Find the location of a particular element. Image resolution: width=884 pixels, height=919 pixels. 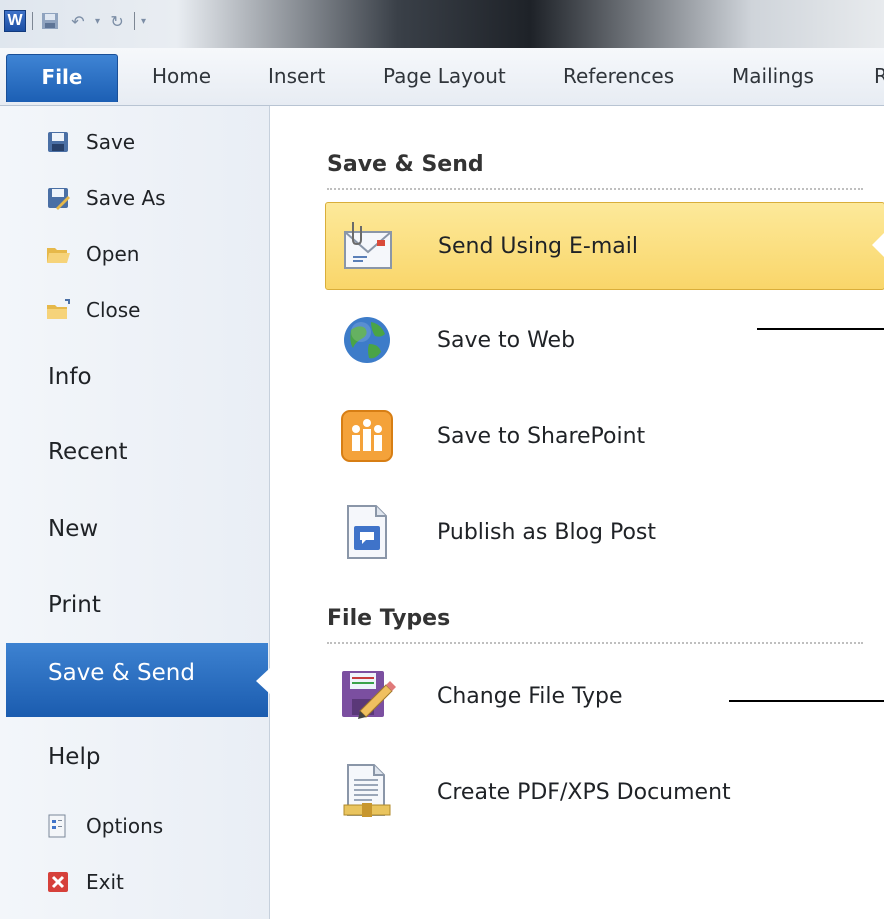

nav-save-label: Save is located at coordinates (111, 142).